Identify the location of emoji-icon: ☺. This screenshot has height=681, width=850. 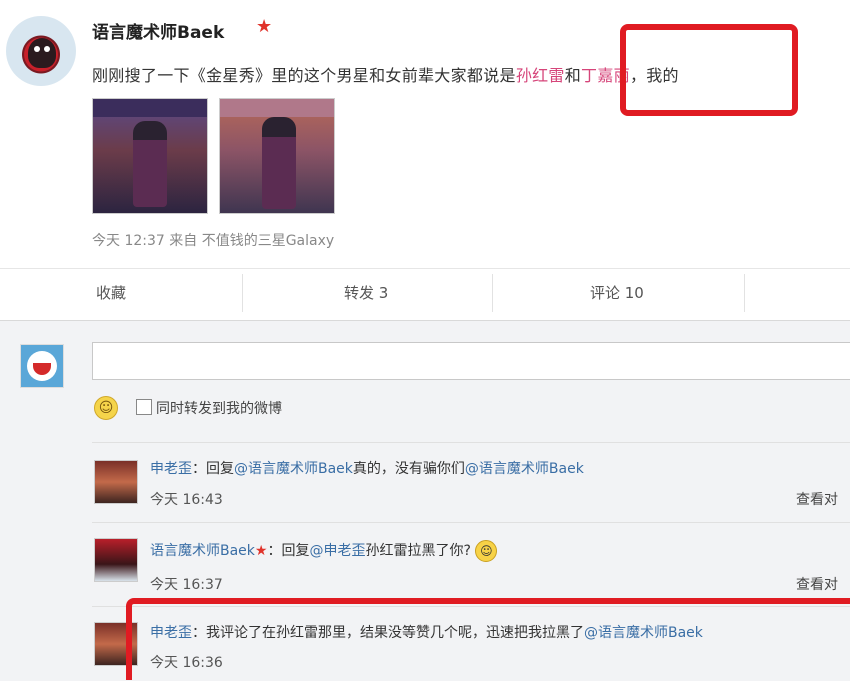
(106, 408).